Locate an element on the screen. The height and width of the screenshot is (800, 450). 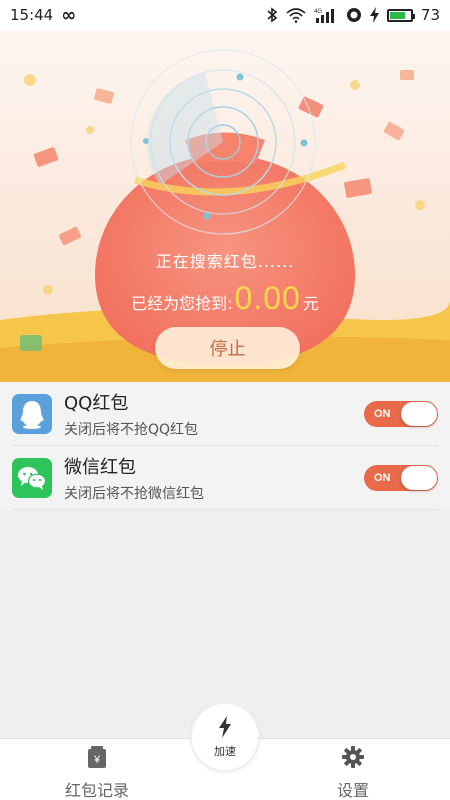
currency-label: 元 is located at coordinates (310, 303).